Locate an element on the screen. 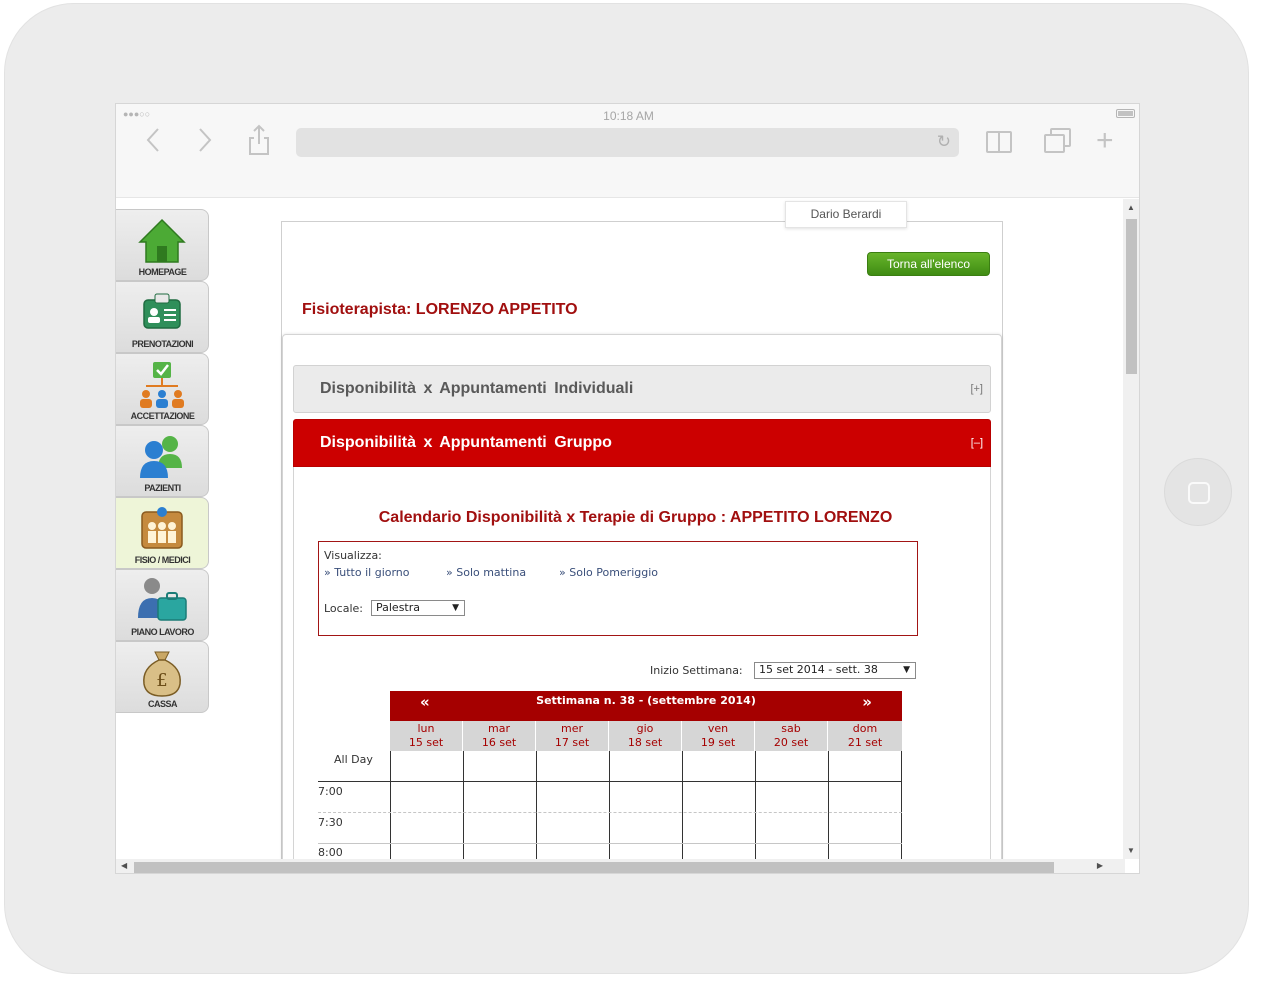 The image size is (1261, 982). sidebar-item-homepage: HOMEPAGE is located at coordinates (162, 245).